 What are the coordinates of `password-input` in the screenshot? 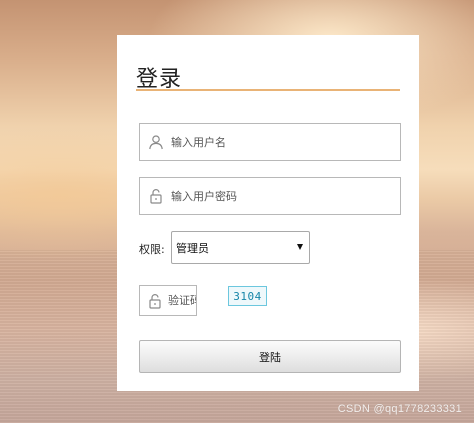 It's located at (269, 196).